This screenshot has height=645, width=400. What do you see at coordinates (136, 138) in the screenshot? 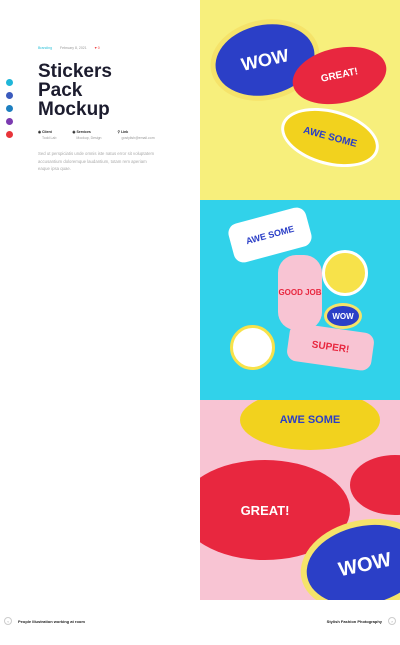
I see `info-link: gostylish@email.com` at bounding box center [136, 138].